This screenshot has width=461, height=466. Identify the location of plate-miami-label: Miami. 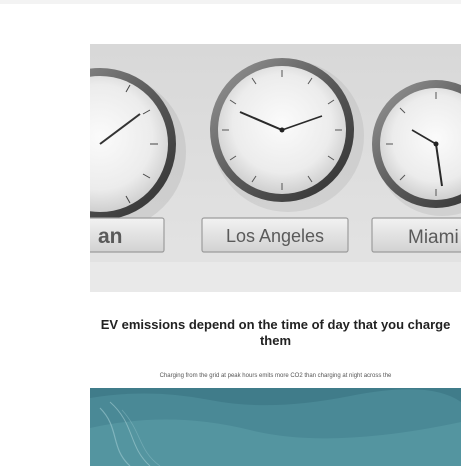
(433, 237).